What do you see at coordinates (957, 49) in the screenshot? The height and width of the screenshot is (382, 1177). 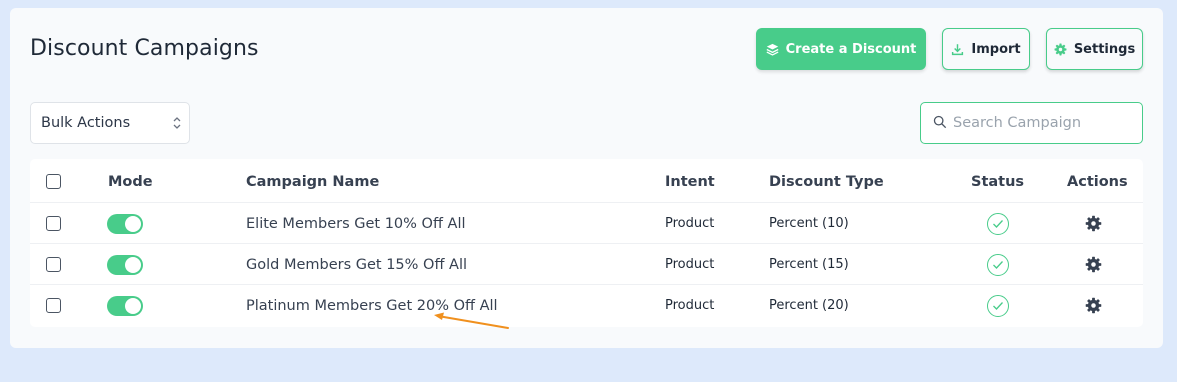 I see `download-icon` at bounding box center [957, 49].